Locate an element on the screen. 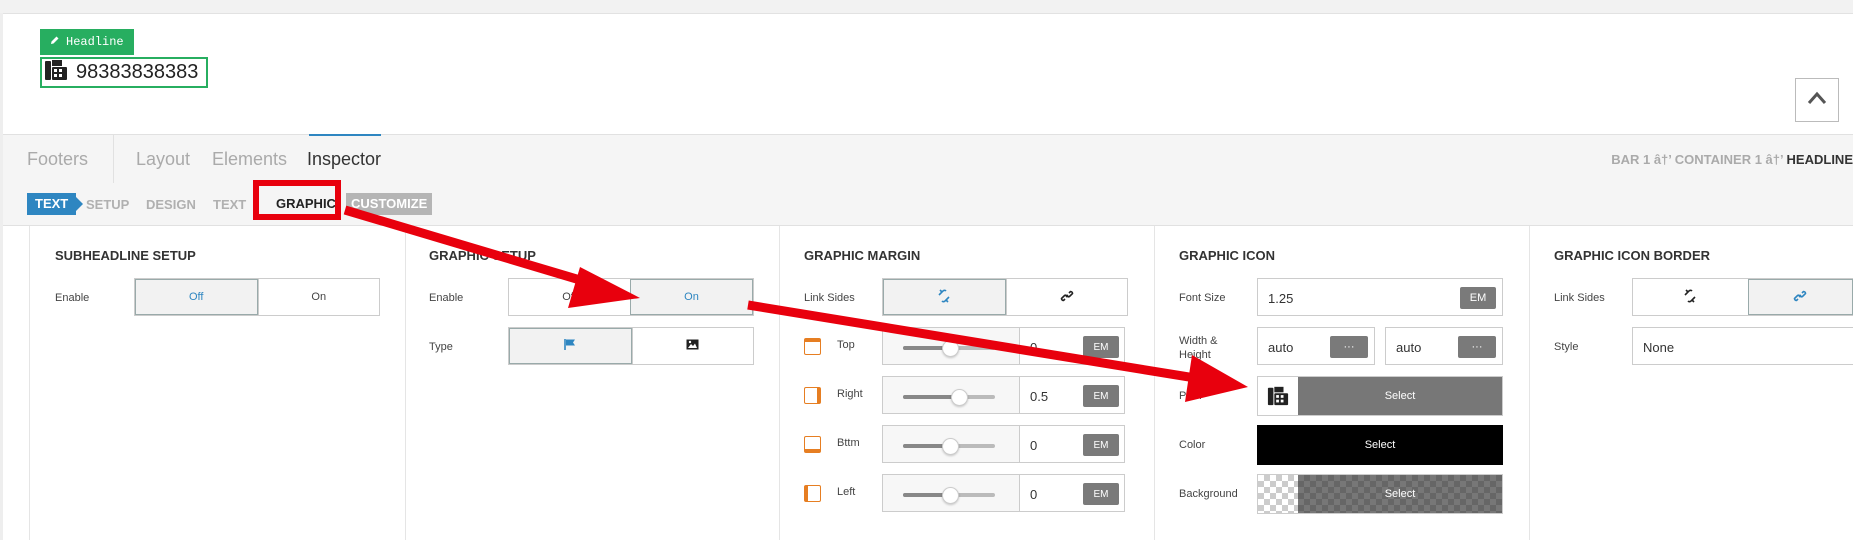 This screenshot has height=540, width=1853. fax-icon is located at coordinates (56, 72).